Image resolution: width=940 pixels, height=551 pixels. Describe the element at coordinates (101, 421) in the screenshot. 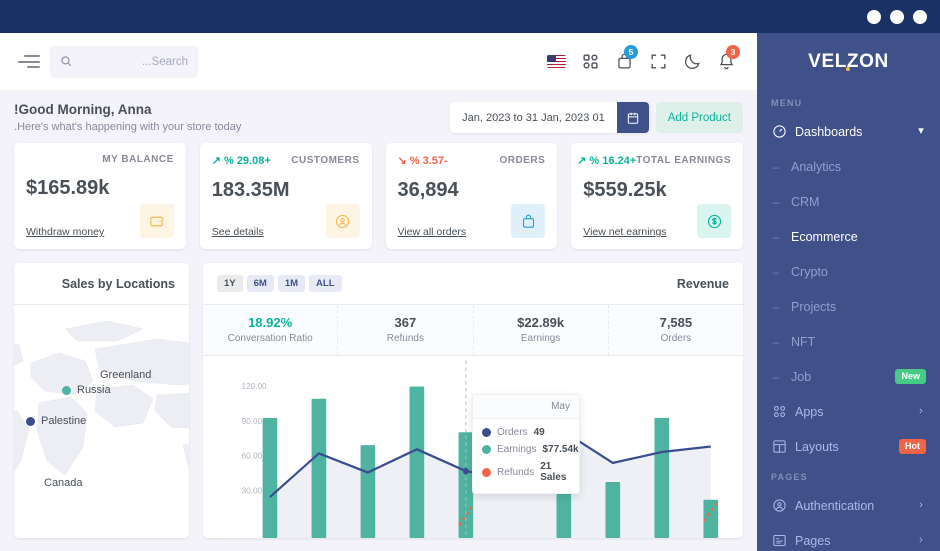

I see `world-map: Greenland Canada Russia Palestine` at that location.